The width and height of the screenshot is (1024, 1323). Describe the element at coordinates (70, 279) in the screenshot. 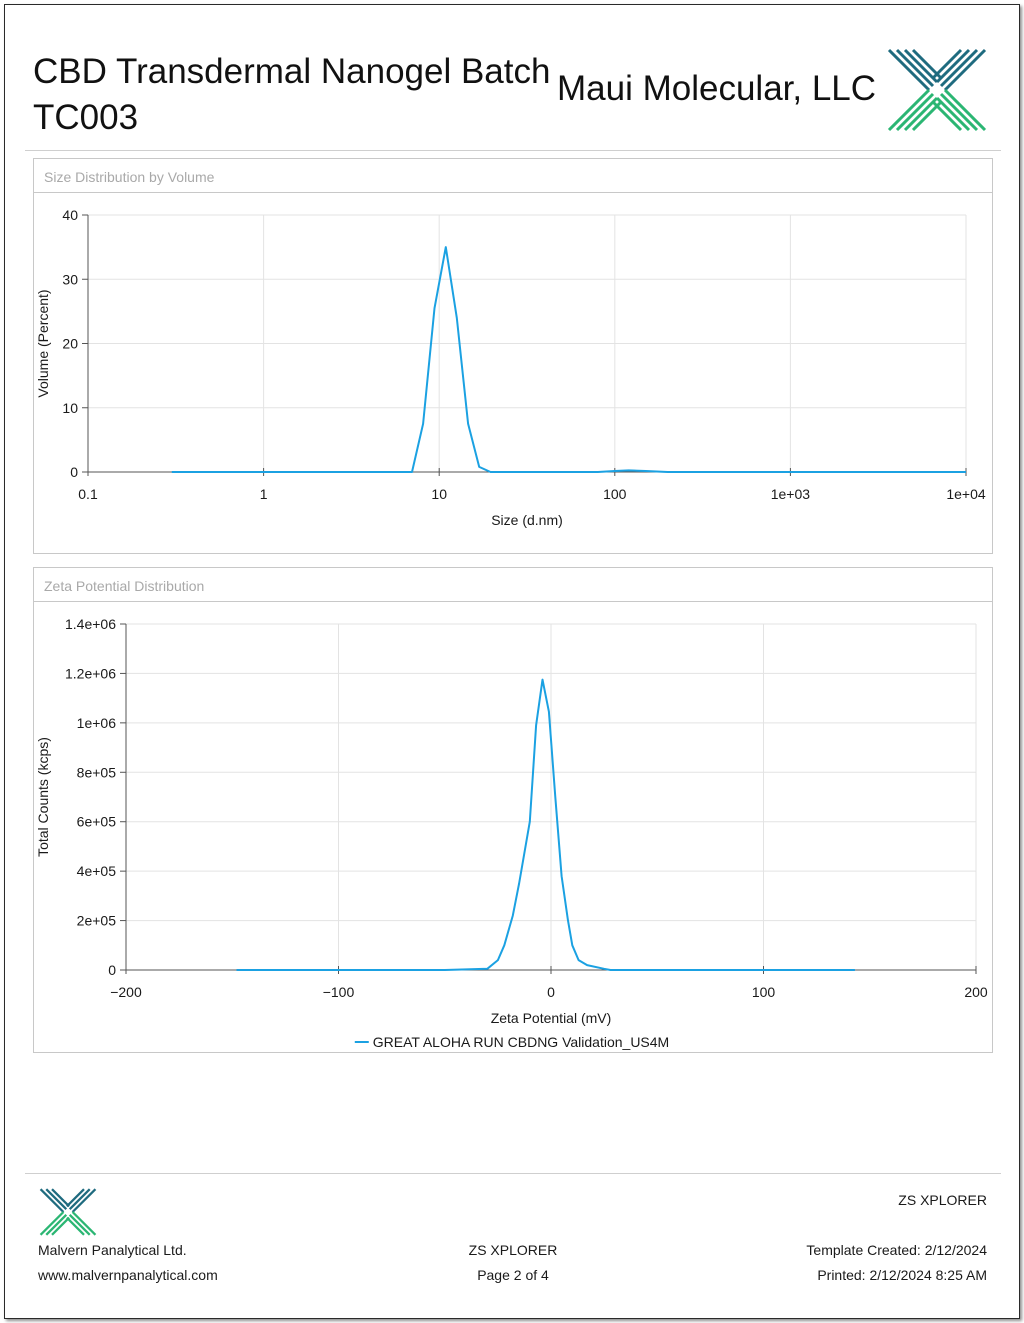

I see `y-tick-label: 30` at that location.